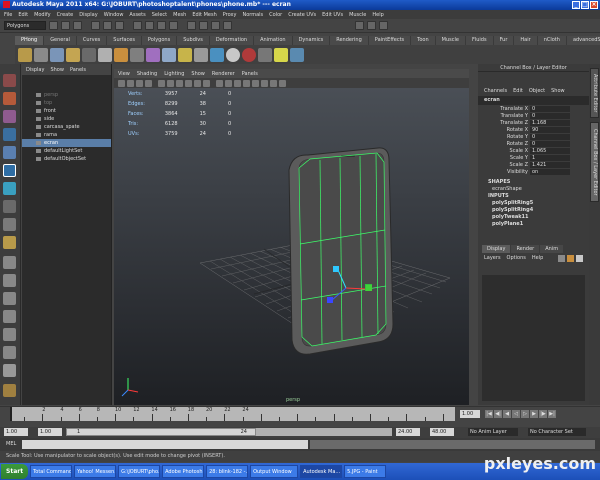 Image resolution: width=600 pixels, height=480 pixels. I want to click on outliner-menu-display: Display, so click(35, 70).